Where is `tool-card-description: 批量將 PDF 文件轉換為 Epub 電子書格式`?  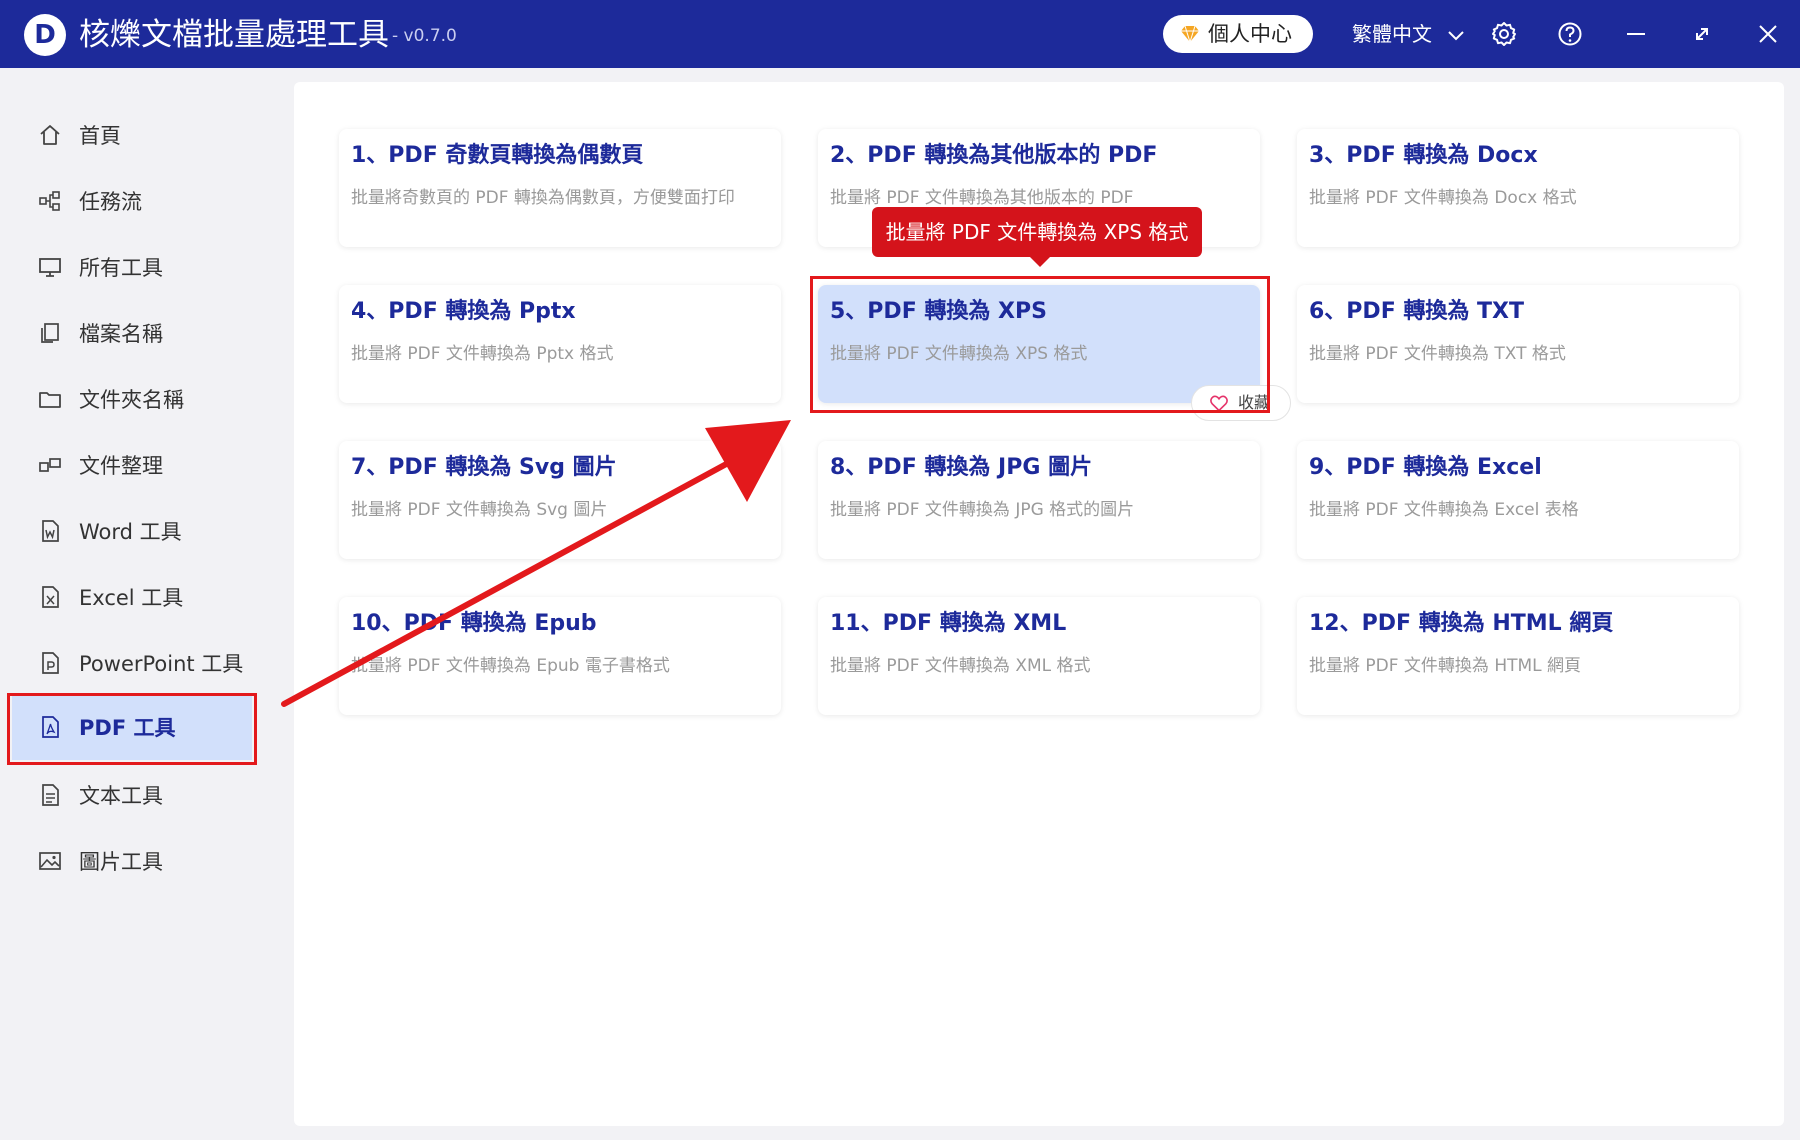 tool-card-description: 批量將 PDF 文件轉換為 Epub 電子書格式 is located at coordinates (510, 666).